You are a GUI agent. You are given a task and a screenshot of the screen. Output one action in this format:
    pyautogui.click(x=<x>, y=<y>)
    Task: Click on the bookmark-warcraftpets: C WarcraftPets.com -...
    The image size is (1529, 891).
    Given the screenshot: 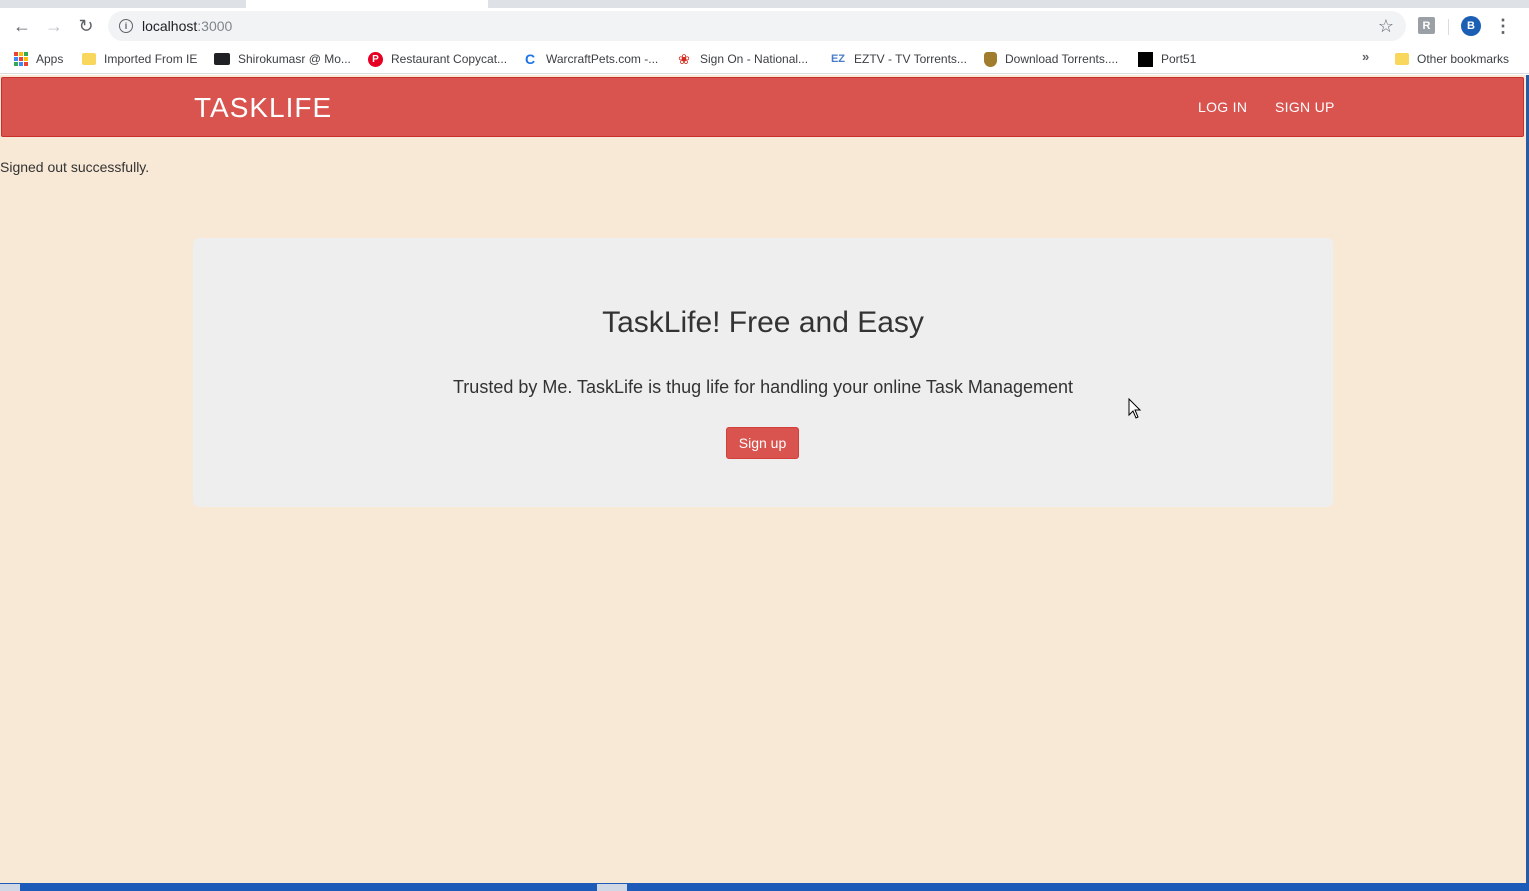 What is the action you would take?
    pyautogui.click(x=590, y=59)
    